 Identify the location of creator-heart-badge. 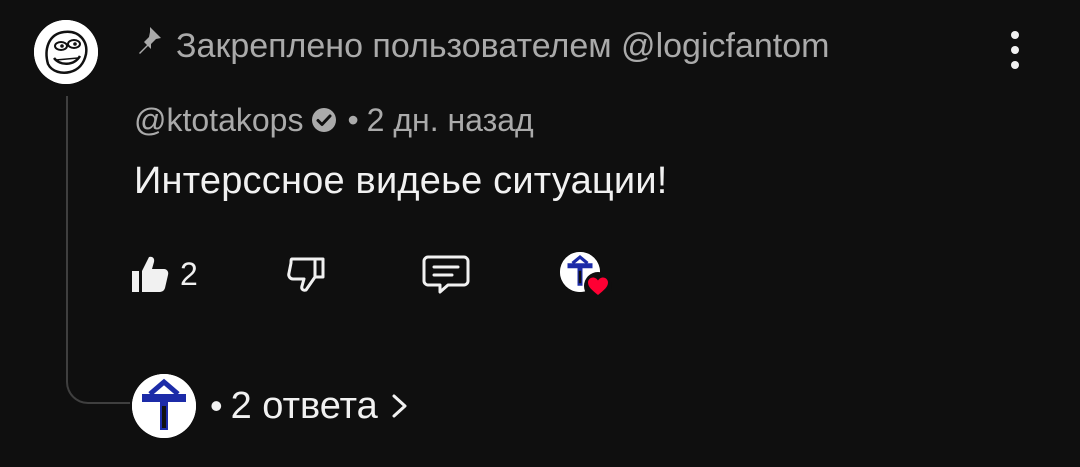
(584, 274).